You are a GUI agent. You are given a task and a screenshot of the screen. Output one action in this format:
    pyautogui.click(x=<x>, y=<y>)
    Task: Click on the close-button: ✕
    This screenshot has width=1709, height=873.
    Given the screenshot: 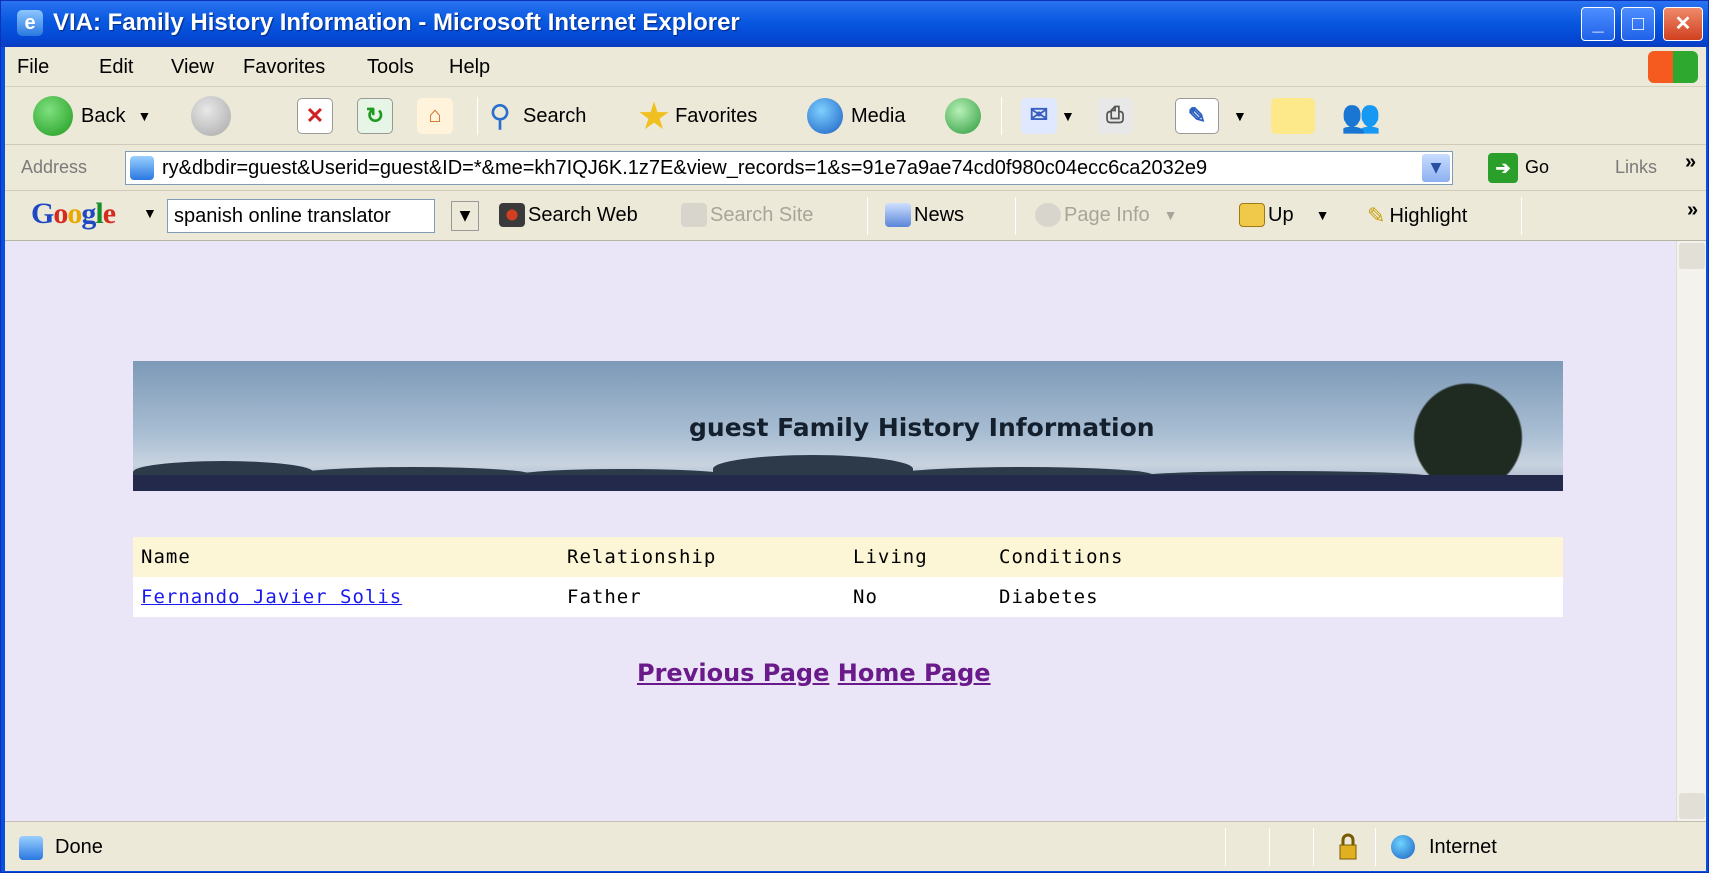 What is the action you would take?
    pyautogui.click(x=1683, y=24)
    